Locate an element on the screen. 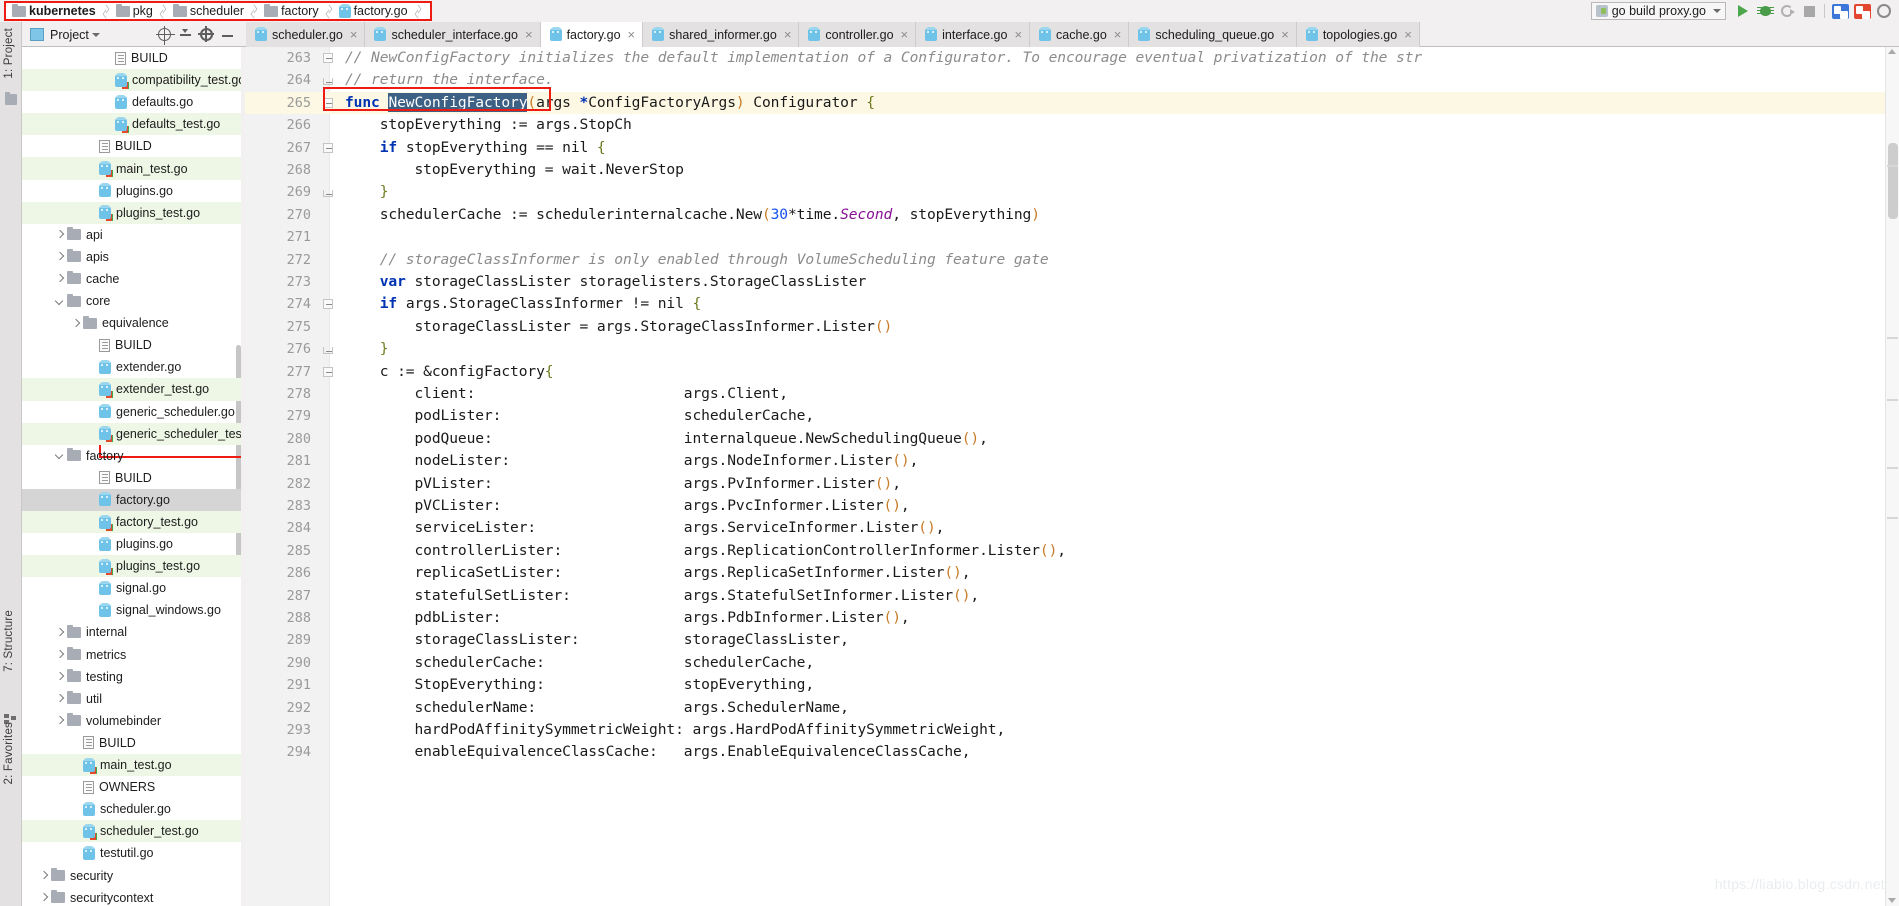 This screenshot has width=1899, height=906. tree-item: equivalence is located at coordinates (131, 323).